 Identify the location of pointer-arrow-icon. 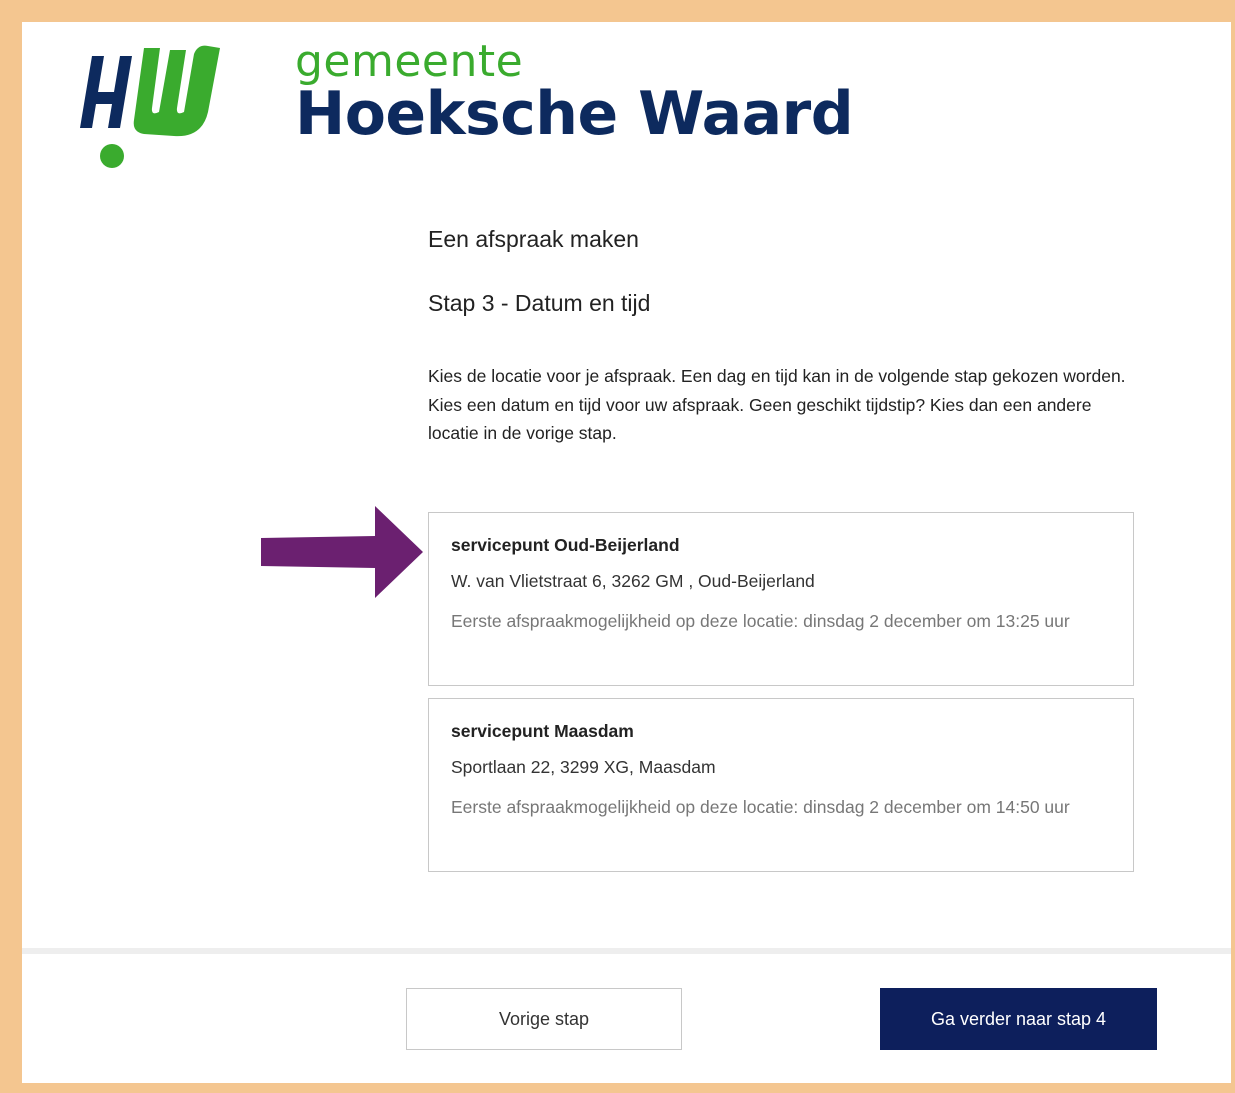
(342, 552).